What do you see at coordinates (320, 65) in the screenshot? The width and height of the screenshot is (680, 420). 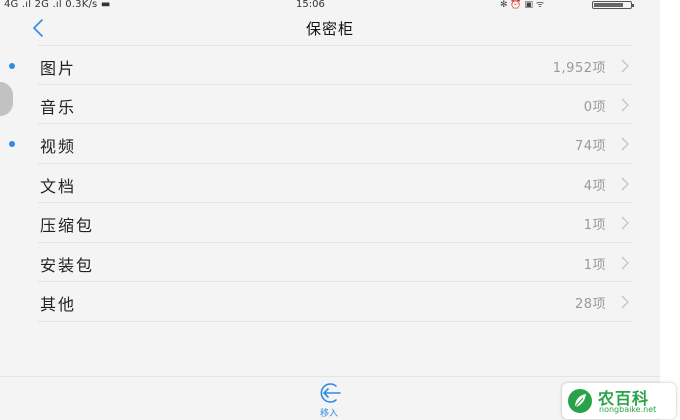 I see `list-item: 图片 1,952项` at bounding box center [320, 65].